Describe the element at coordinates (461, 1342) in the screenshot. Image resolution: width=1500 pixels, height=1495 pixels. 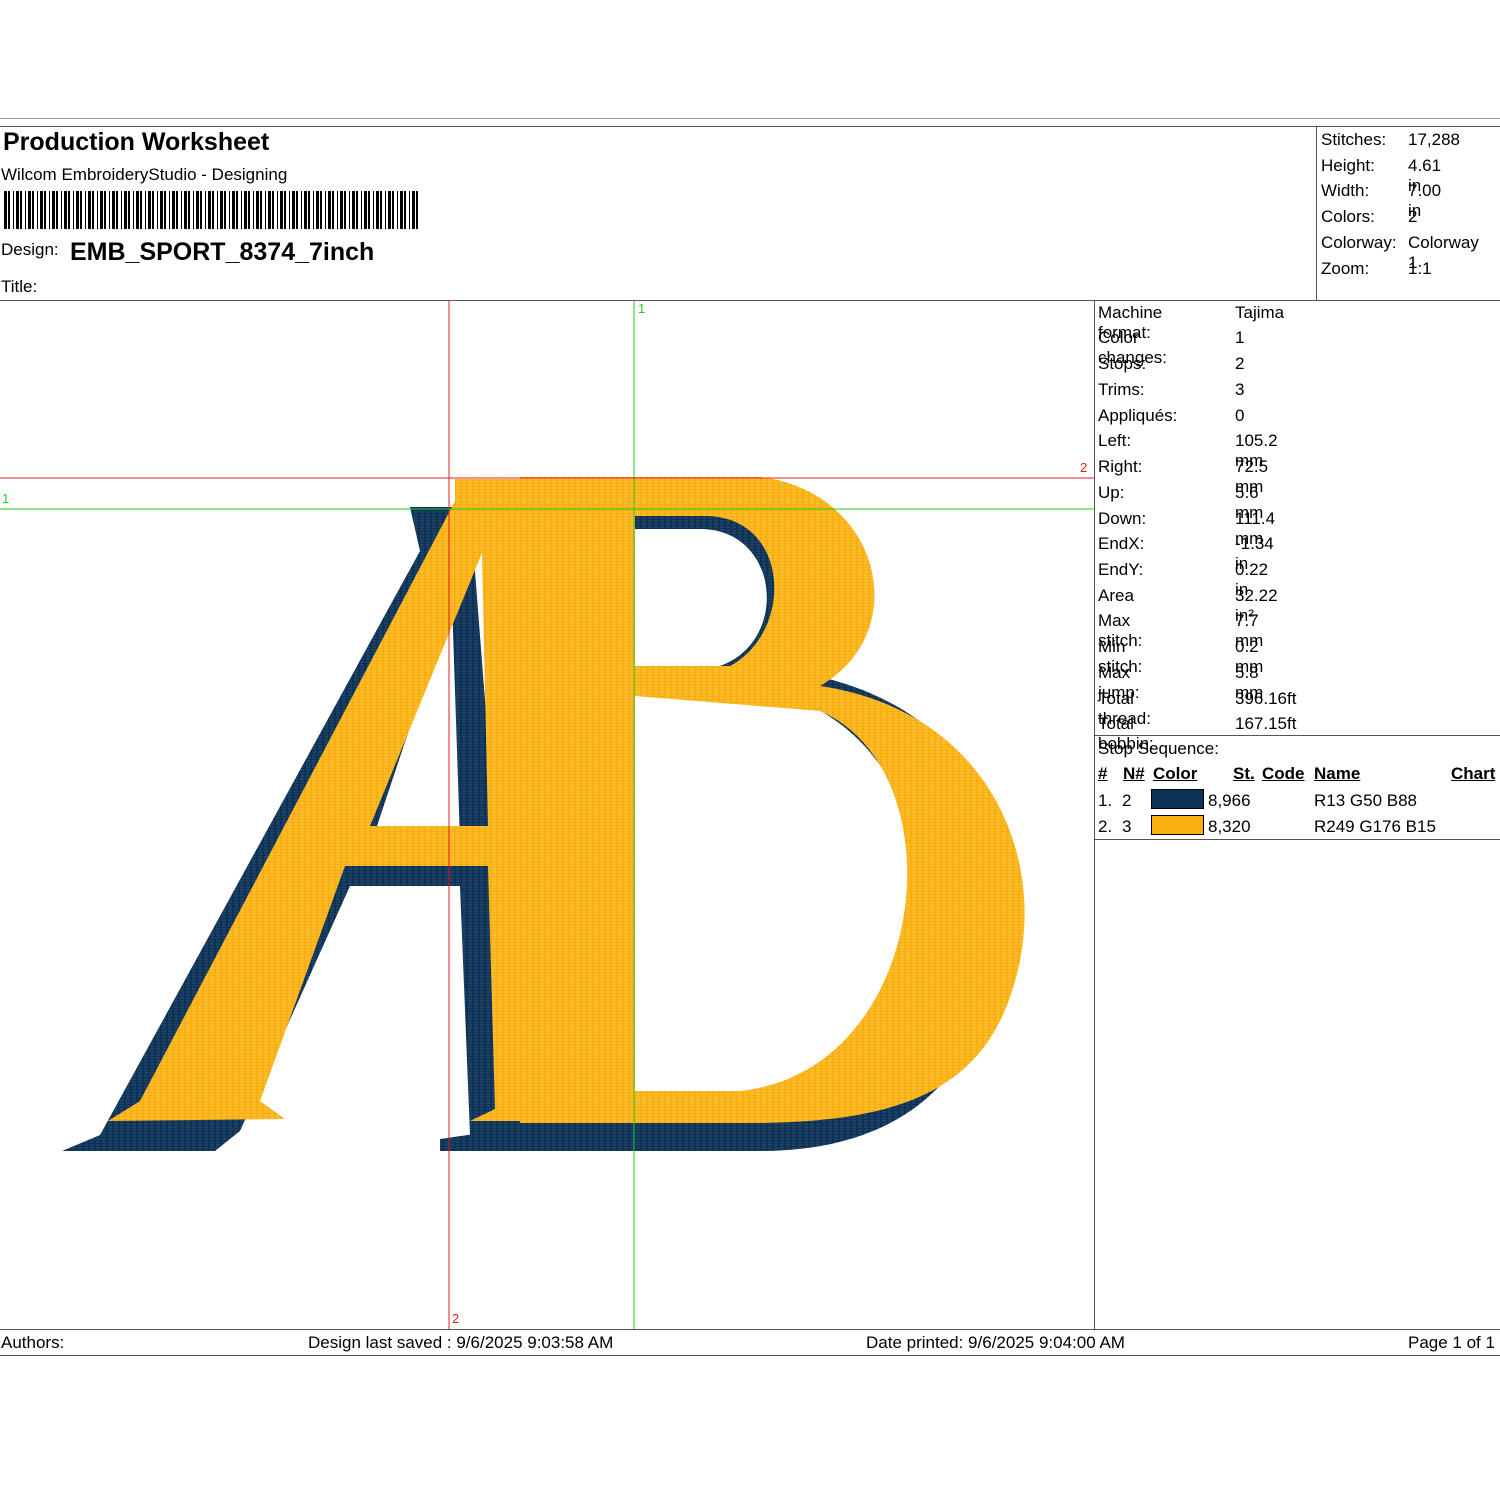
I see `footer-last-saved: Design last saved : 9/6/2025 9:03:58 AM` at that location.